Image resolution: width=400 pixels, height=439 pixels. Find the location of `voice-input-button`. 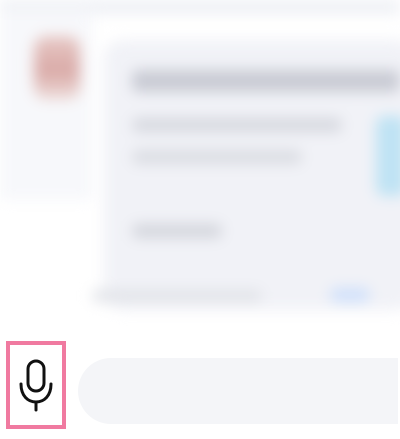

voice-input-button is located at coordinates (36, 385).